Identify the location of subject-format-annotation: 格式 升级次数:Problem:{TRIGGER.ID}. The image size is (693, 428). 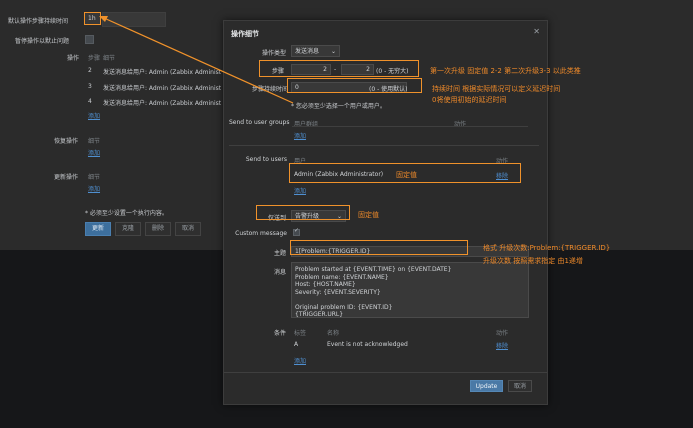
(547, 248).